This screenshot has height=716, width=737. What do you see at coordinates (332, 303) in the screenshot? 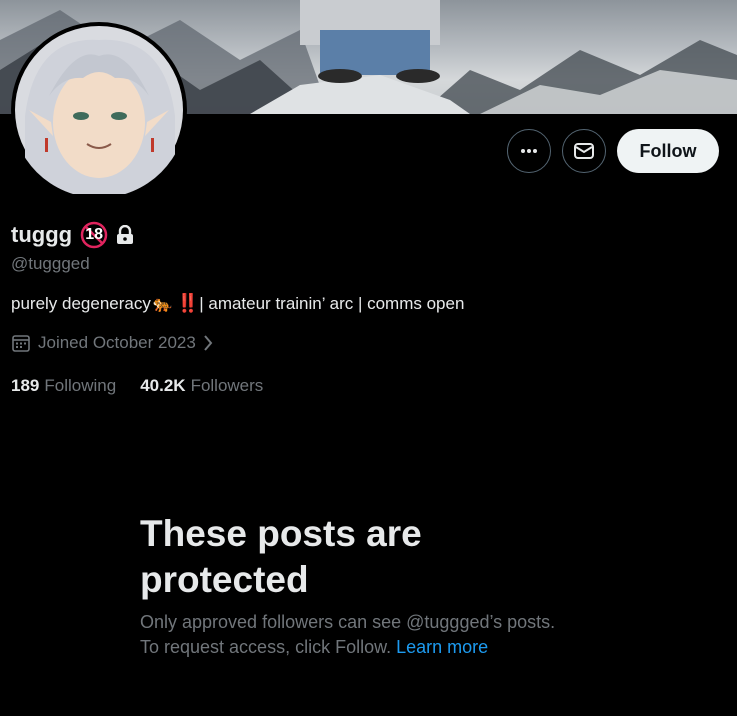
I see `bio-text: | amateur trainin’ arc | comms open` at bounding box center [332, 303].